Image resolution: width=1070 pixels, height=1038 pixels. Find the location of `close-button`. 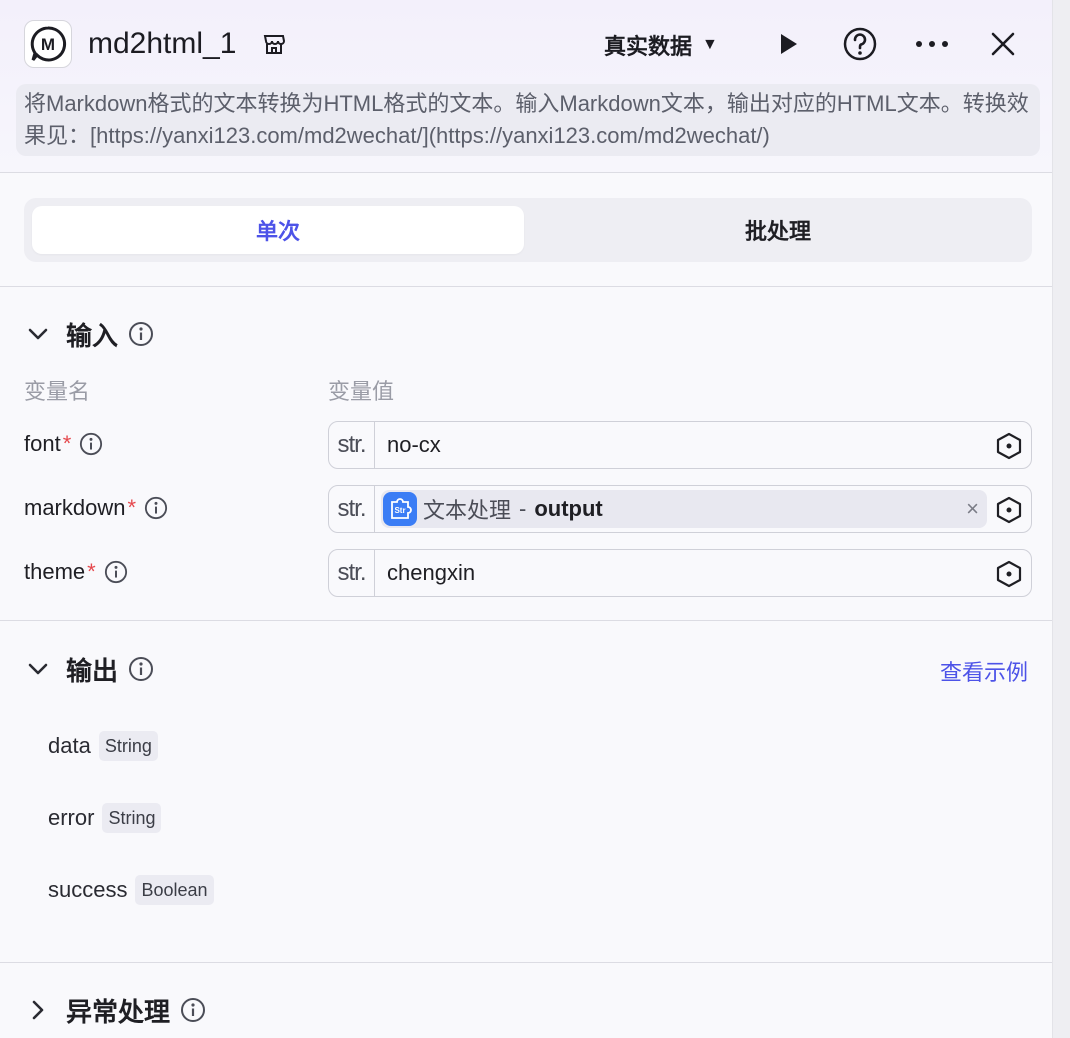

close-button is located at coordinates (1003, 44).